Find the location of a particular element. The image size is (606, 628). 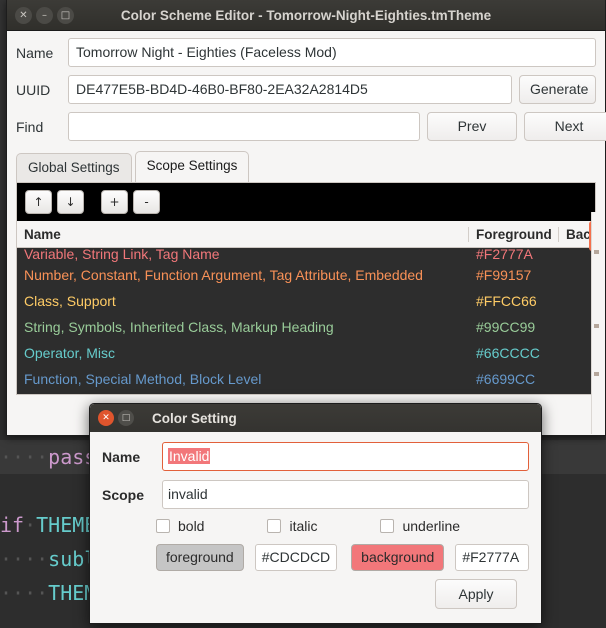

checkbox-italic: italic is located at coordinates (292, 526).